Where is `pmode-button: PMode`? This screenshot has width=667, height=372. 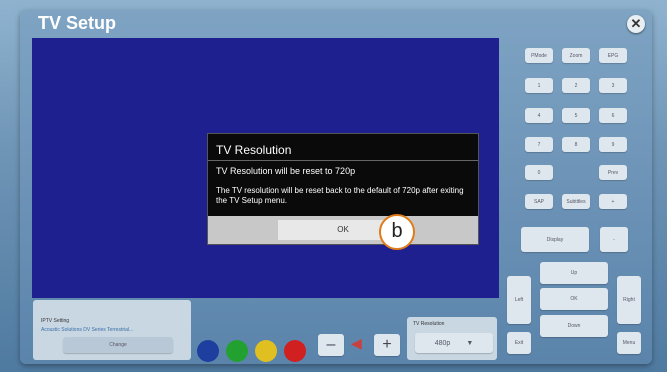 pmode-button: PMode is located at coordinates (539, 55).